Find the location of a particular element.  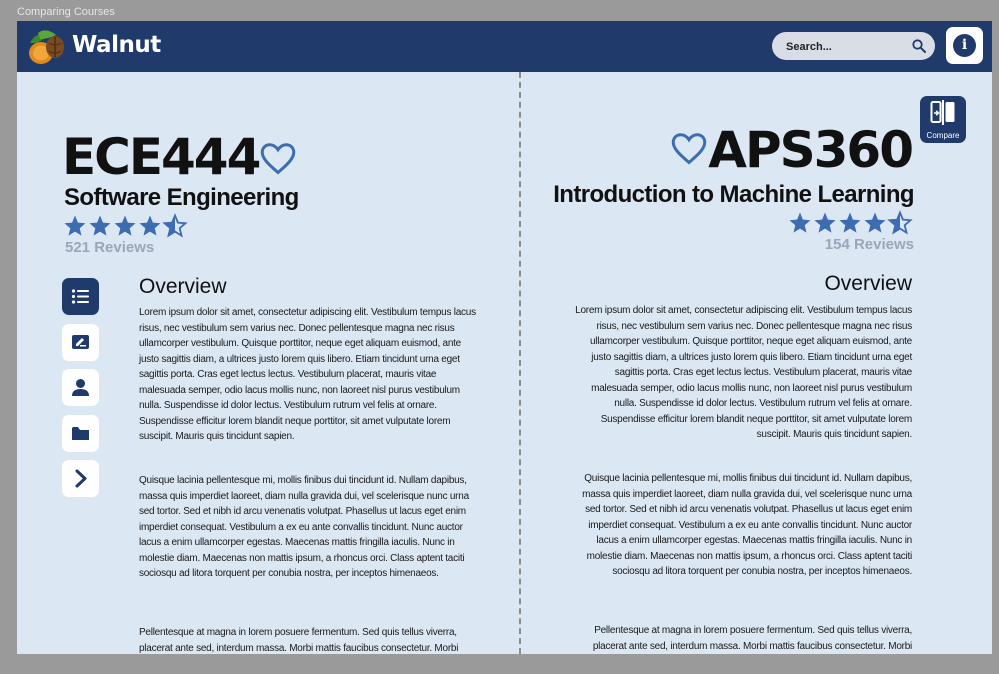

sidebar-item-resources is located at coordinates (80, 433).